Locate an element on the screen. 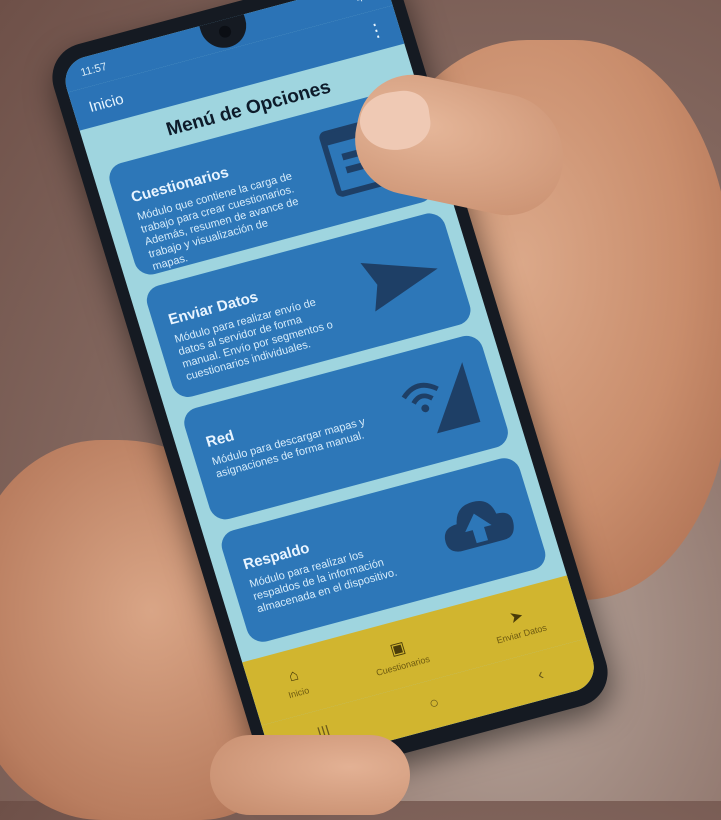  network-signal-icon is located at coordinates (441, 398).